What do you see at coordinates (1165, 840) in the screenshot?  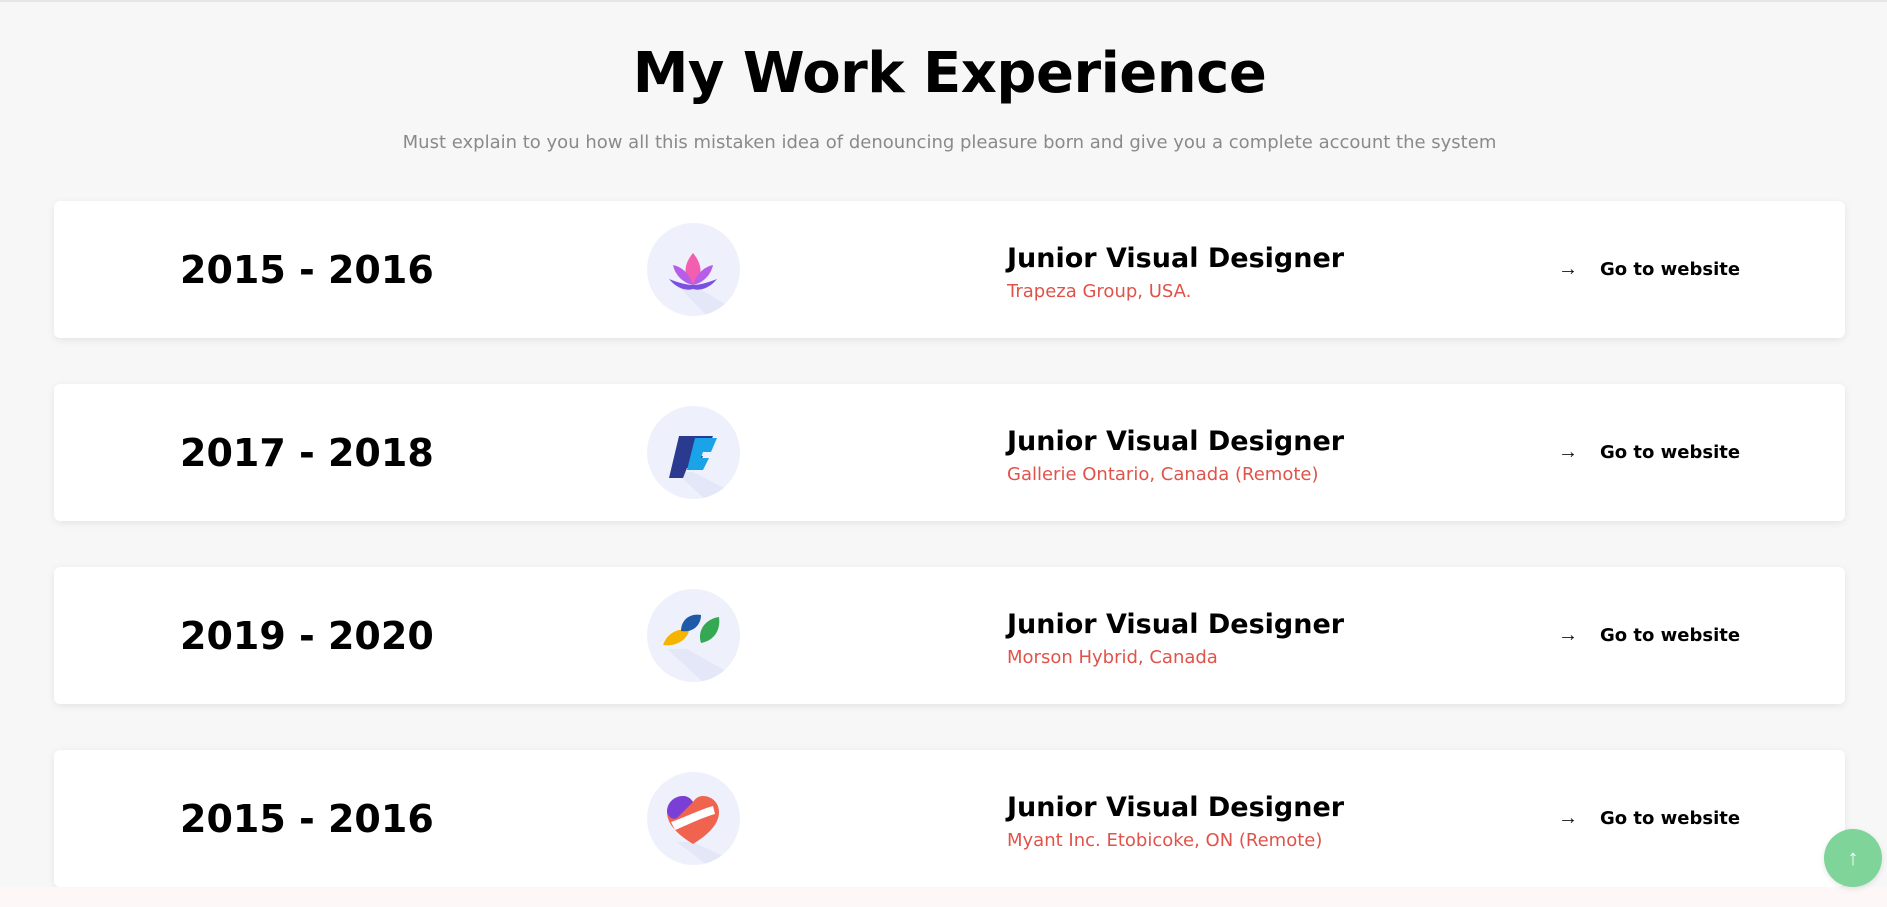 I see `company-name: Myant Inc. Etobicoke, ON (Remote)` at bounding box center [1165, 840].